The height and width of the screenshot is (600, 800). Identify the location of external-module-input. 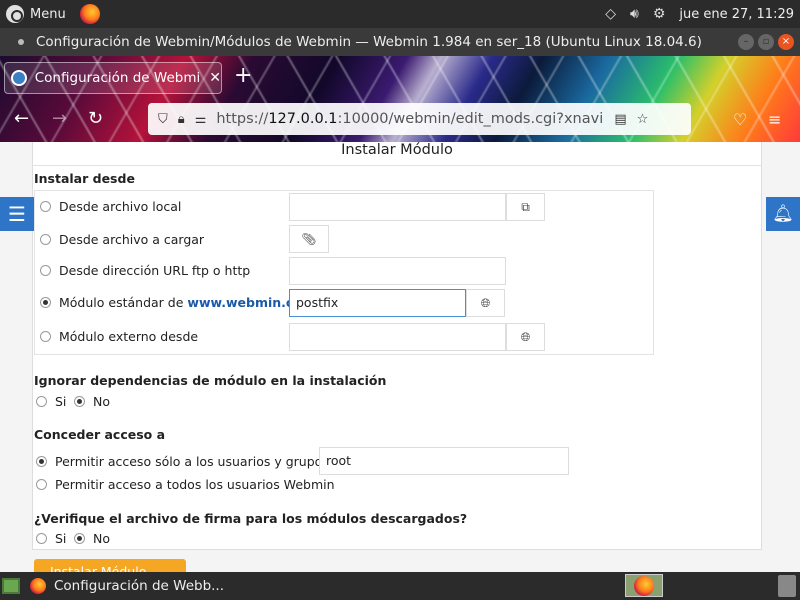
(397, 337).